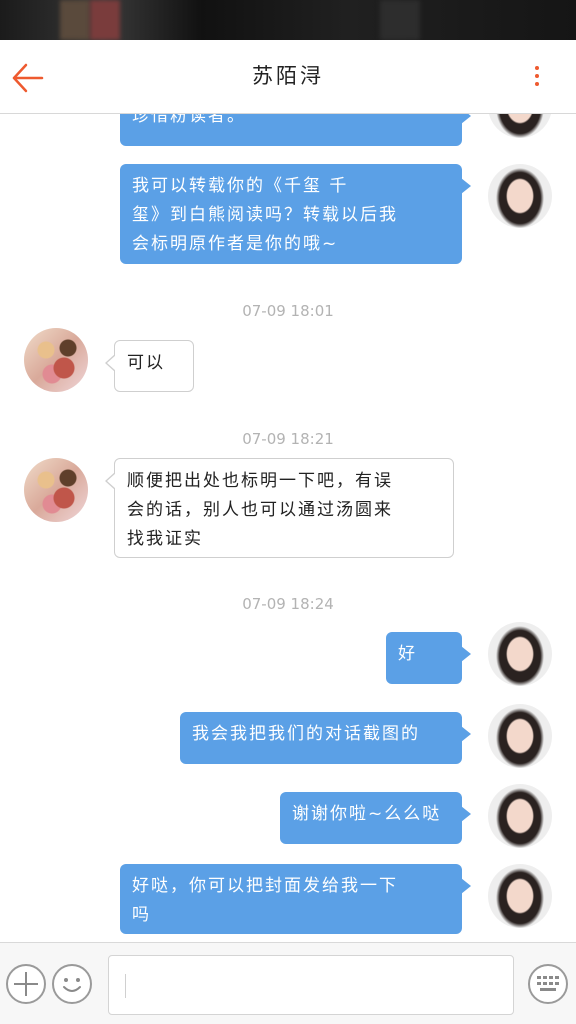  I want to click on message-bubble-me: 谢谢你啦~么么哒, so click(375, 818).